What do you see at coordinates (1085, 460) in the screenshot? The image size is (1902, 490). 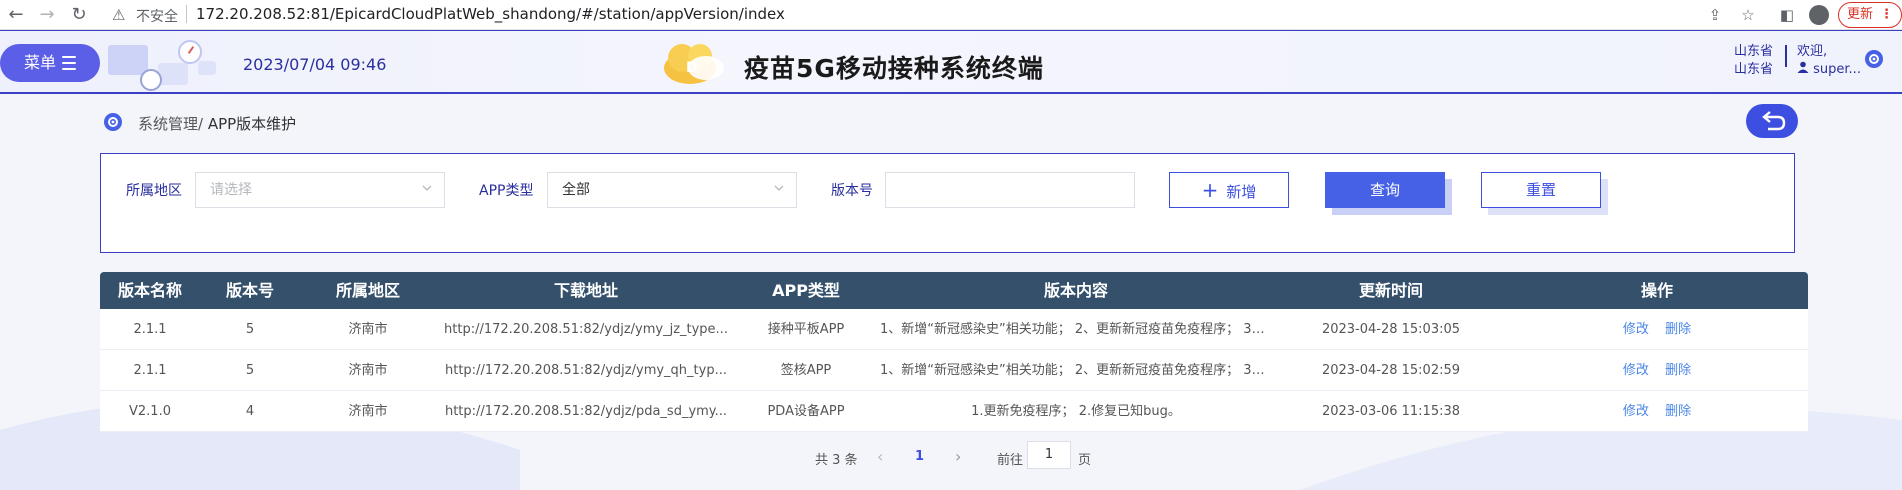 I see `page-suffix-label: 页` at bounding box center [1085, 460].